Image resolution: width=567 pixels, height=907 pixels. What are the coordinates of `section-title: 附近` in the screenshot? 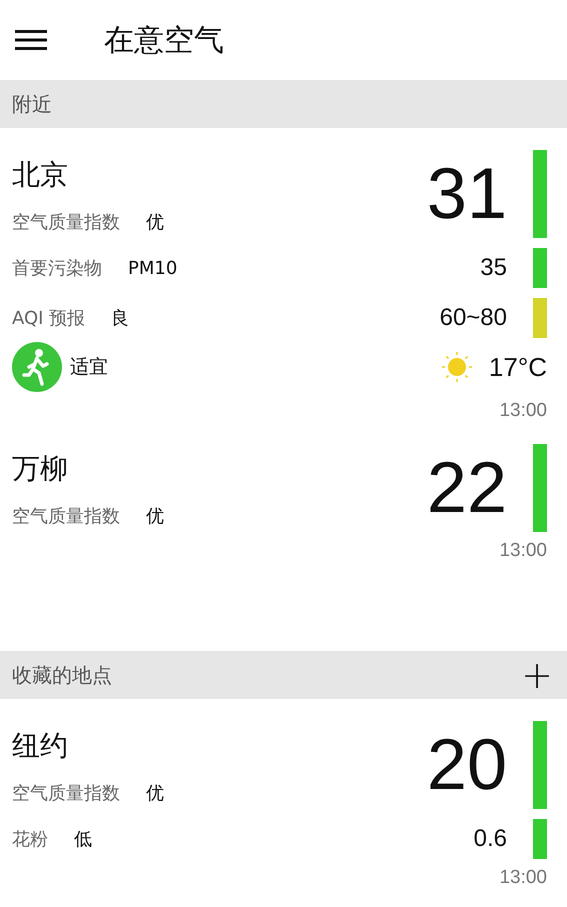 It's located at (32, 104).